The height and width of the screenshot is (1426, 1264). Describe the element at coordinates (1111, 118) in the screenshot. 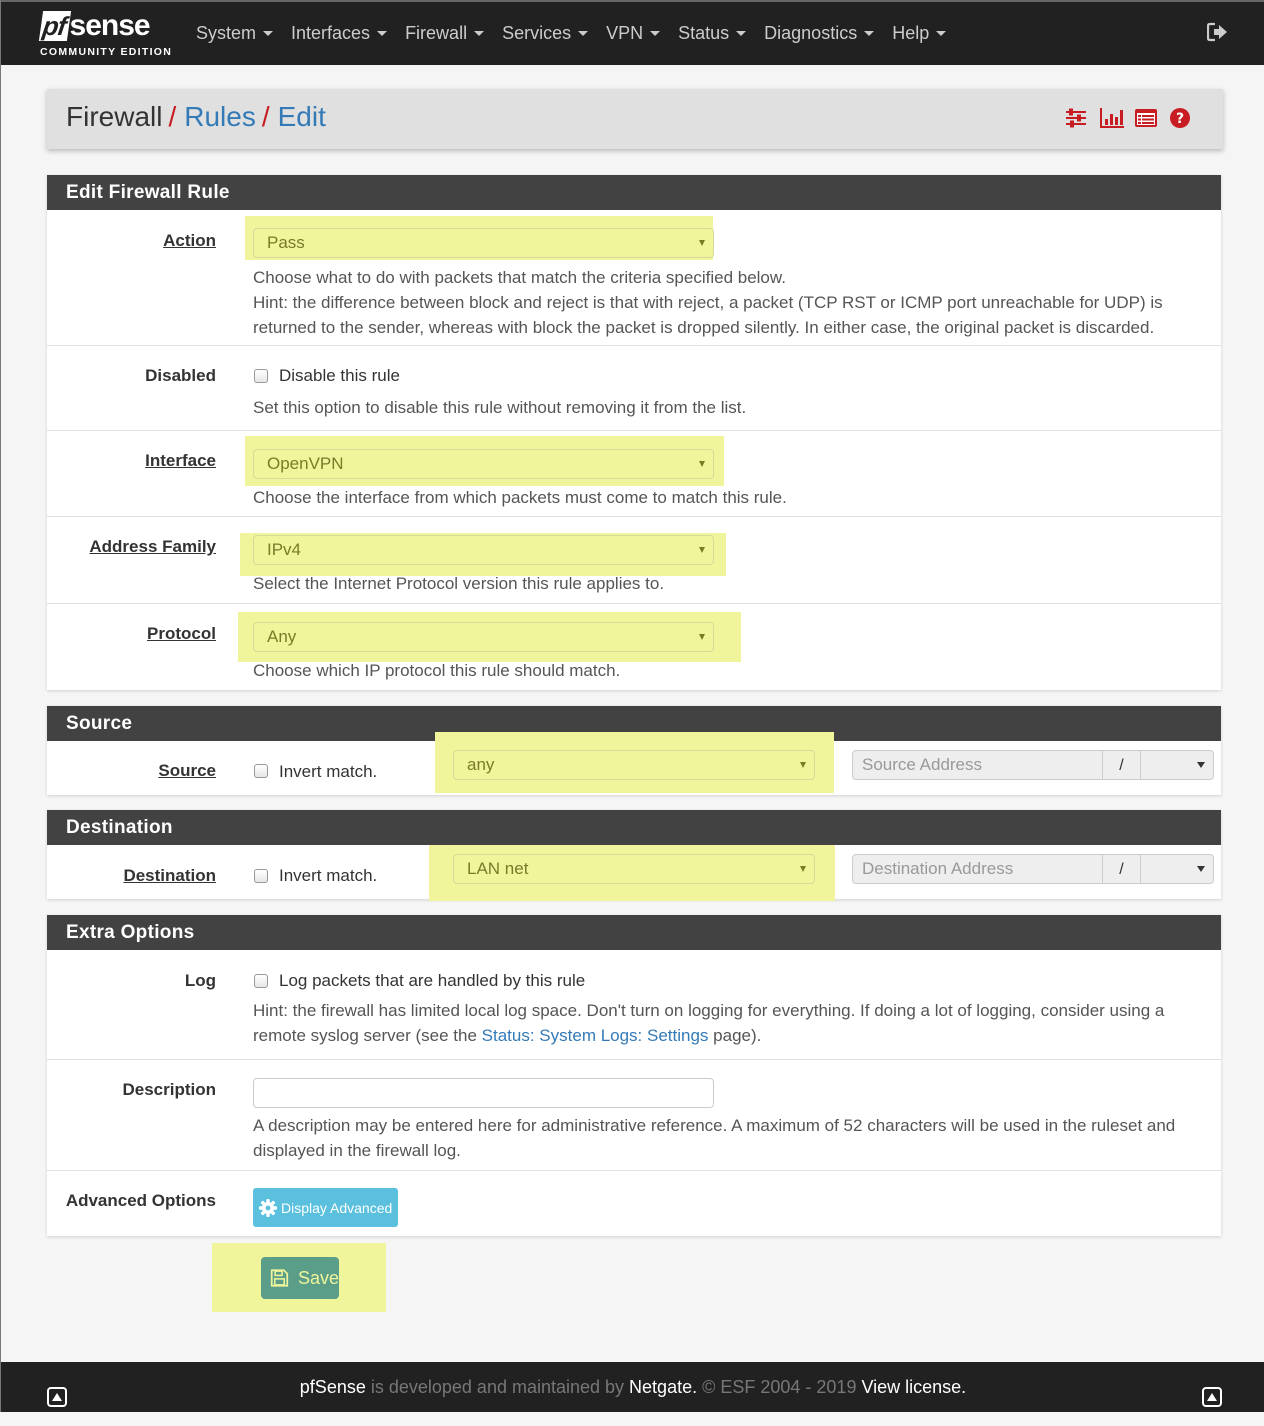

I see `bar-chart-icon` at that location.